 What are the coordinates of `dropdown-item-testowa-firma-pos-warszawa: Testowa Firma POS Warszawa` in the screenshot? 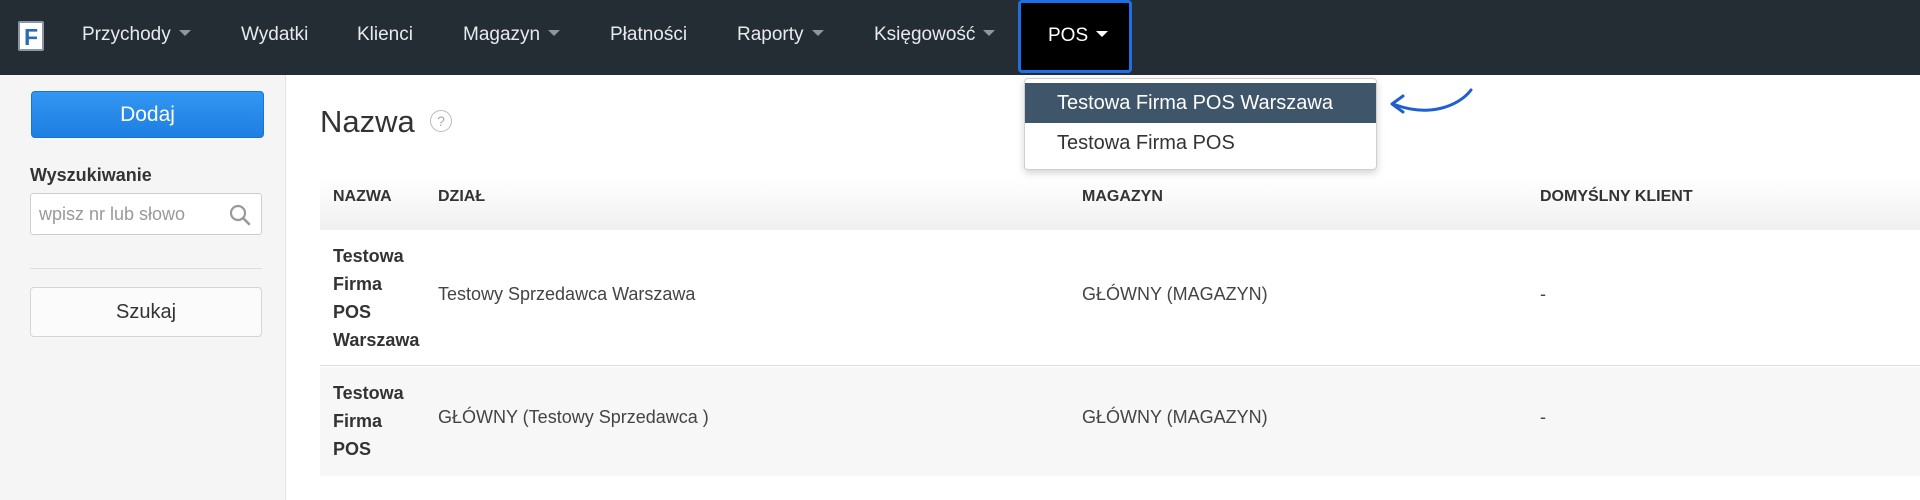 It's located at (1200, 103).